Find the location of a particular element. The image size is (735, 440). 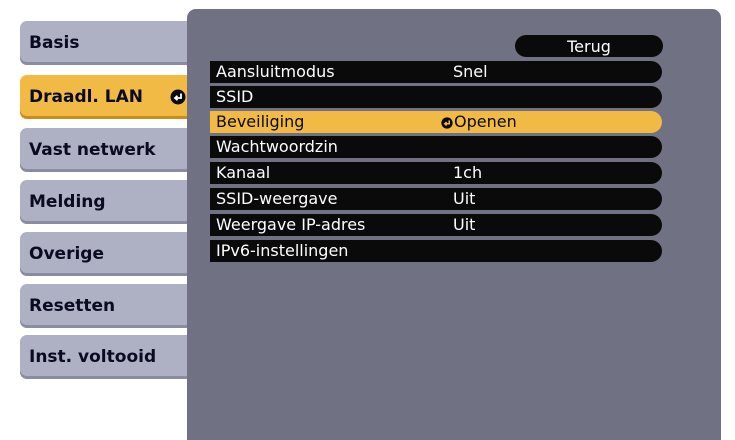

sidebar-item-overige: Overige is located at coordinates (106, 254).